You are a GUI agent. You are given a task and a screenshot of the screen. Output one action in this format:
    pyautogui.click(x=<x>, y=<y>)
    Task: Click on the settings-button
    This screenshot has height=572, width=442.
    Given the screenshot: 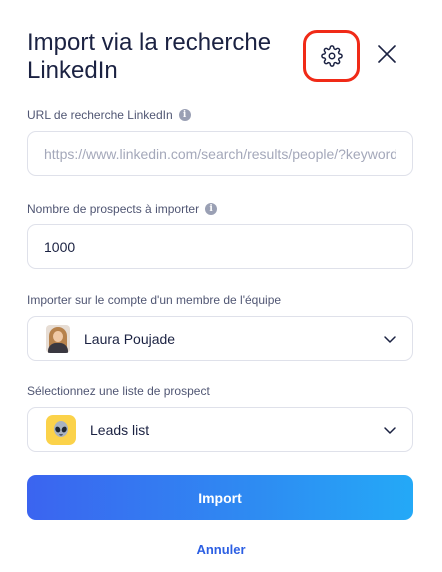 What is the action you would take?
    pyautogui.click(x=331, y=56)
    